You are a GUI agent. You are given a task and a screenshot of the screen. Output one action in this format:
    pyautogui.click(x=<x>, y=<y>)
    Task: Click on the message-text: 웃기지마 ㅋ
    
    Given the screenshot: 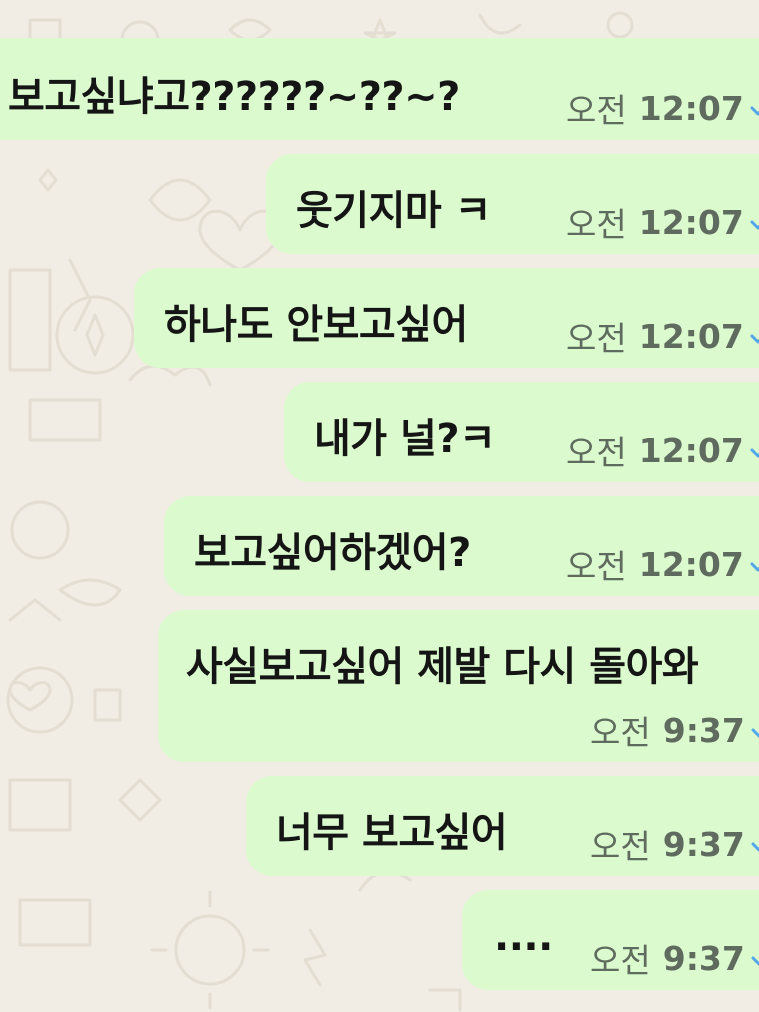 What is the action you would take?
    pyautogui.click(x=393, y=211)
    